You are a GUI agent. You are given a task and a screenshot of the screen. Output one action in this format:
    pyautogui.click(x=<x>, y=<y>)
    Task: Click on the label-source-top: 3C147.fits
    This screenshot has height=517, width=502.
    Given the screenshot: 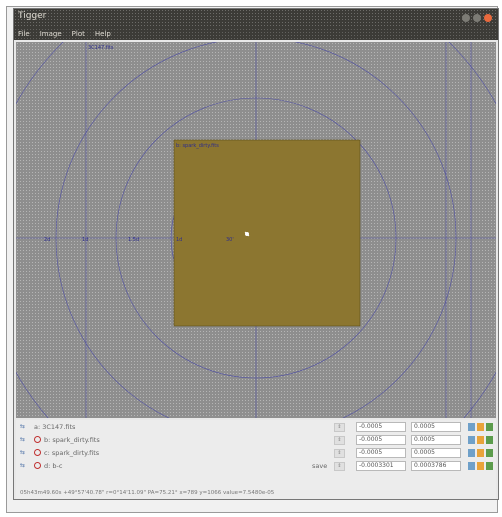 What is the action you would take?
    pyautogui.click(x=101, y=48)
    